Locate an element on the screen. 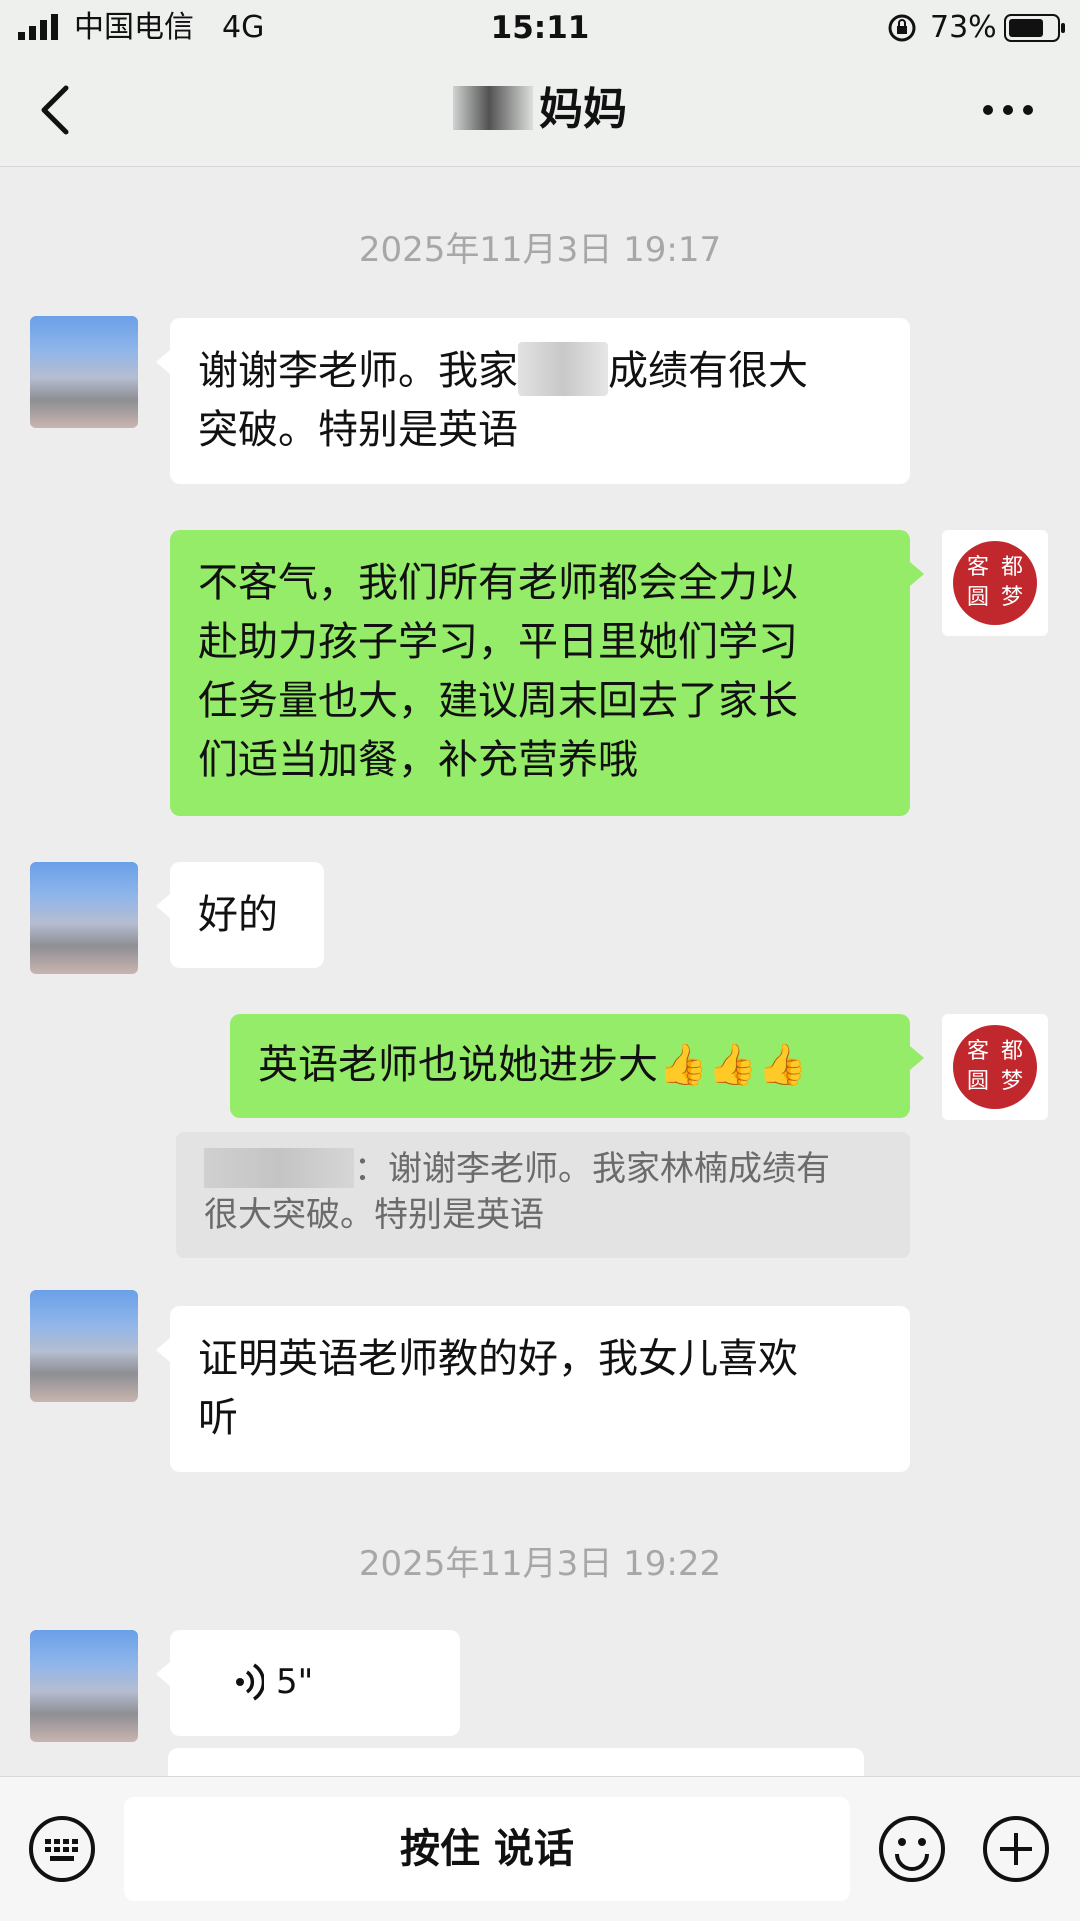 This screenshot has width=1080, height=1921. smiley-icon is located at coordinates (912, 1849).